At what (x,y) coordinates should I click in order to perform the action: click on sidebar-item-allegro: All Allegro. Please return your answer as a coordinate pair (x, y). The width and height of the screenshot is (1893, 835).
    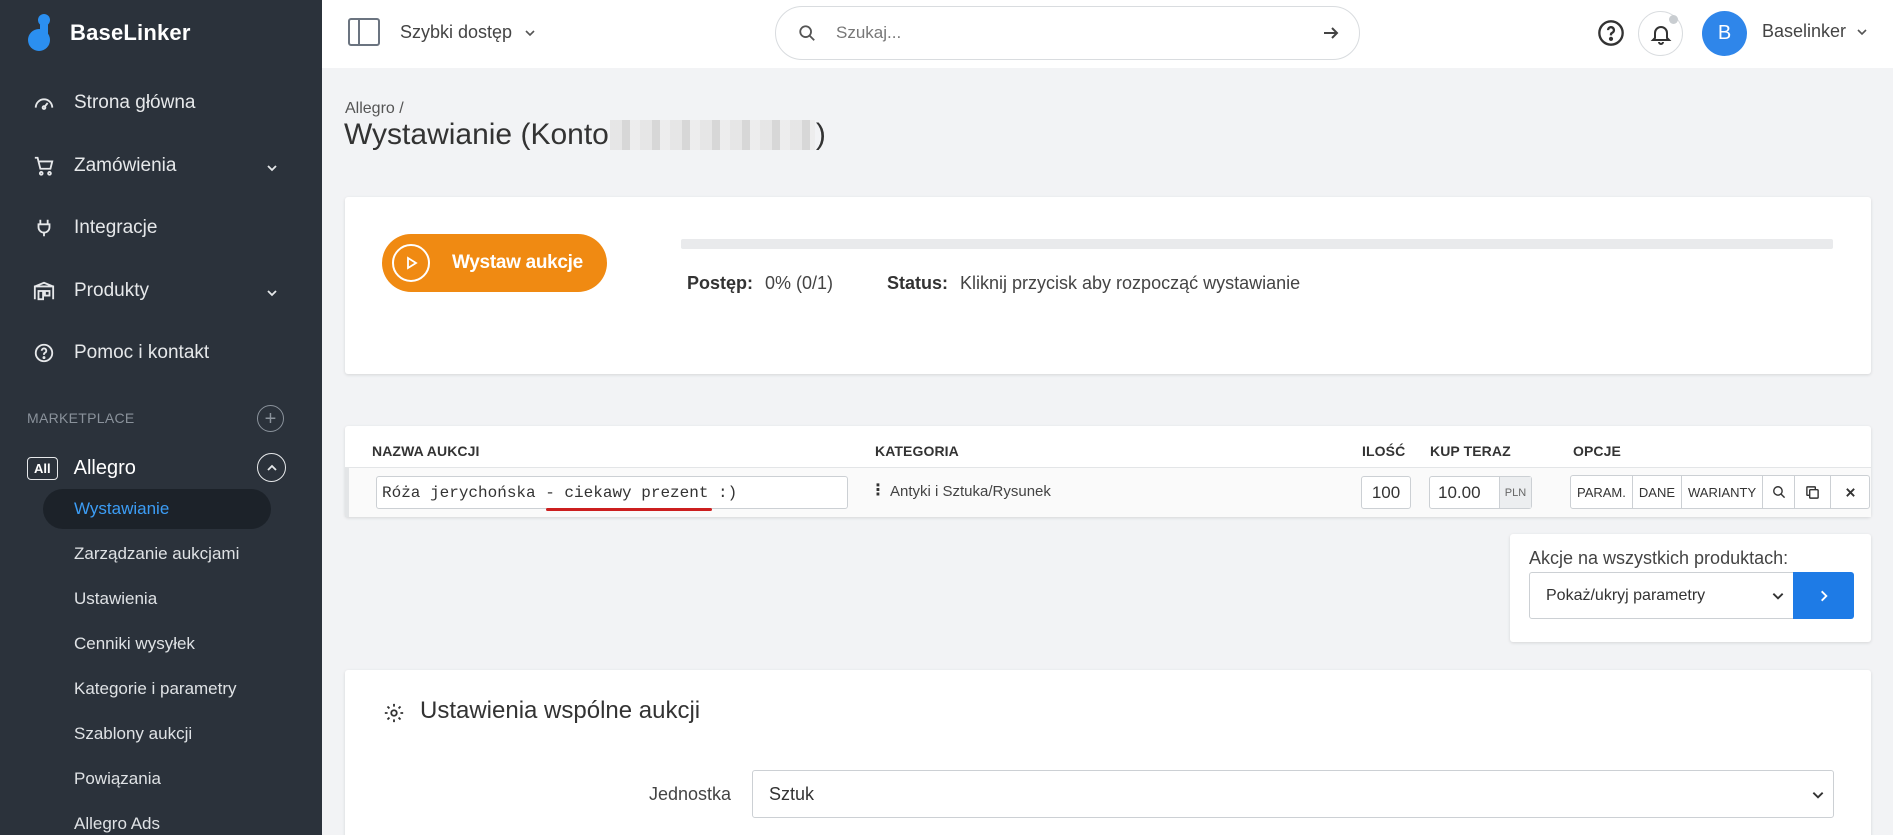
    Looking at the image, I should click on (157, 468).